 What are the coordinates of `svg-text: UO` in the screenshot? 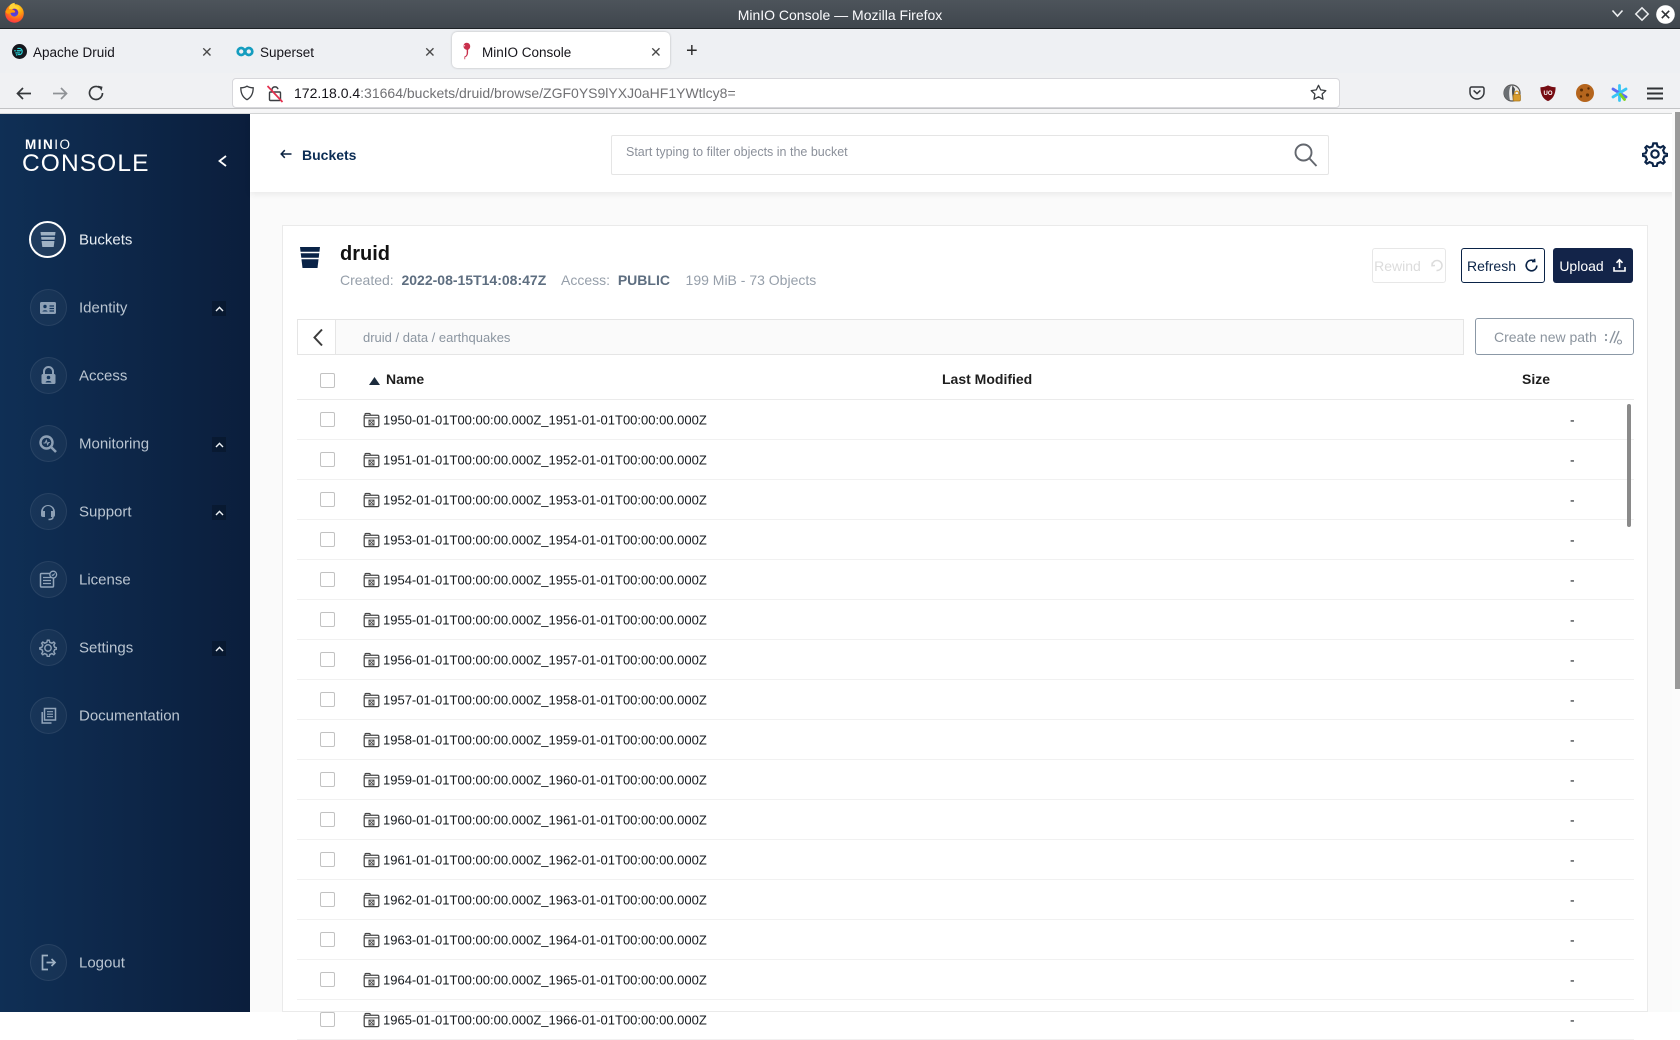 It's located at (1548, 94).